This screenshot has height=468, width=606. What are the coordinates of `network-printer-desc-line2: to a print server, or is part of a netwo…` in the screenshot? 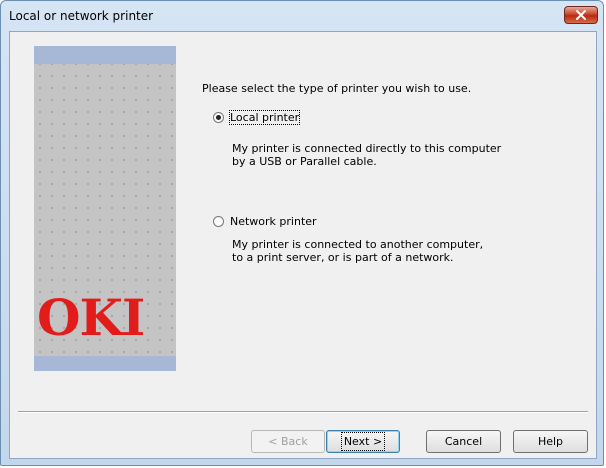 It's located at (343, 257).